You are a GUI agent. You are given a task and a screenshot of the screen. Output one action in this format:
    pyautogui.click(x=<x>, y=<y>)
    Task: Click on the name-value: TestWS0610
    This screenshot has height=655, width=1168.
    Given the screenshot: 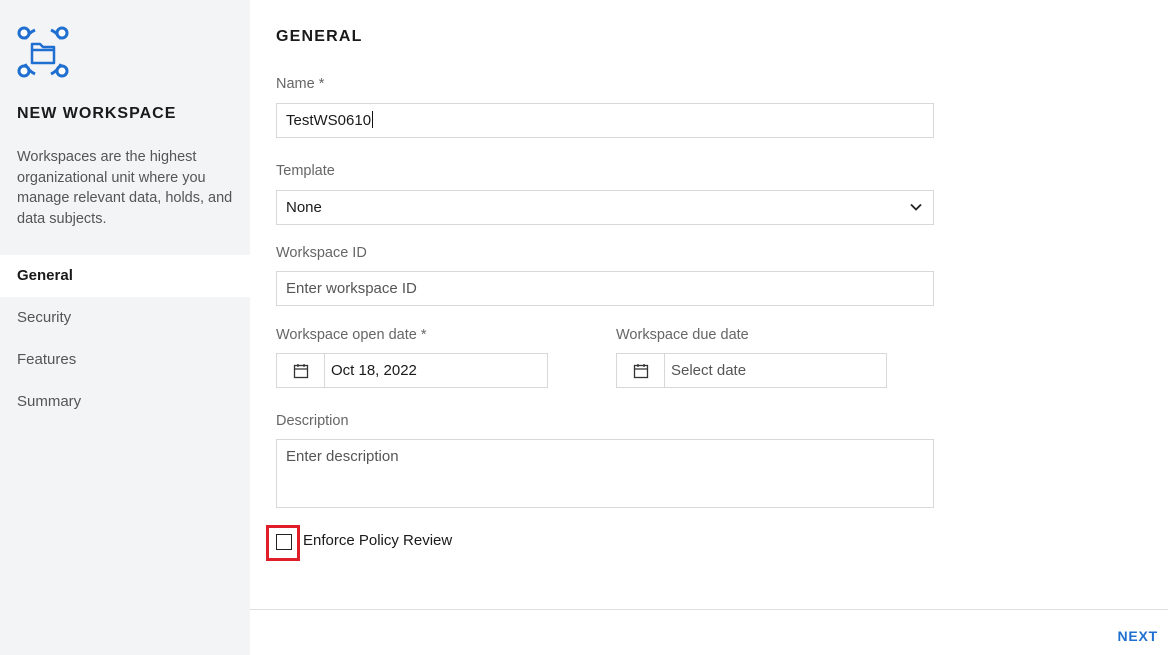 What is the action you would take?
    pyautogui.click(x=329, y=120)
    